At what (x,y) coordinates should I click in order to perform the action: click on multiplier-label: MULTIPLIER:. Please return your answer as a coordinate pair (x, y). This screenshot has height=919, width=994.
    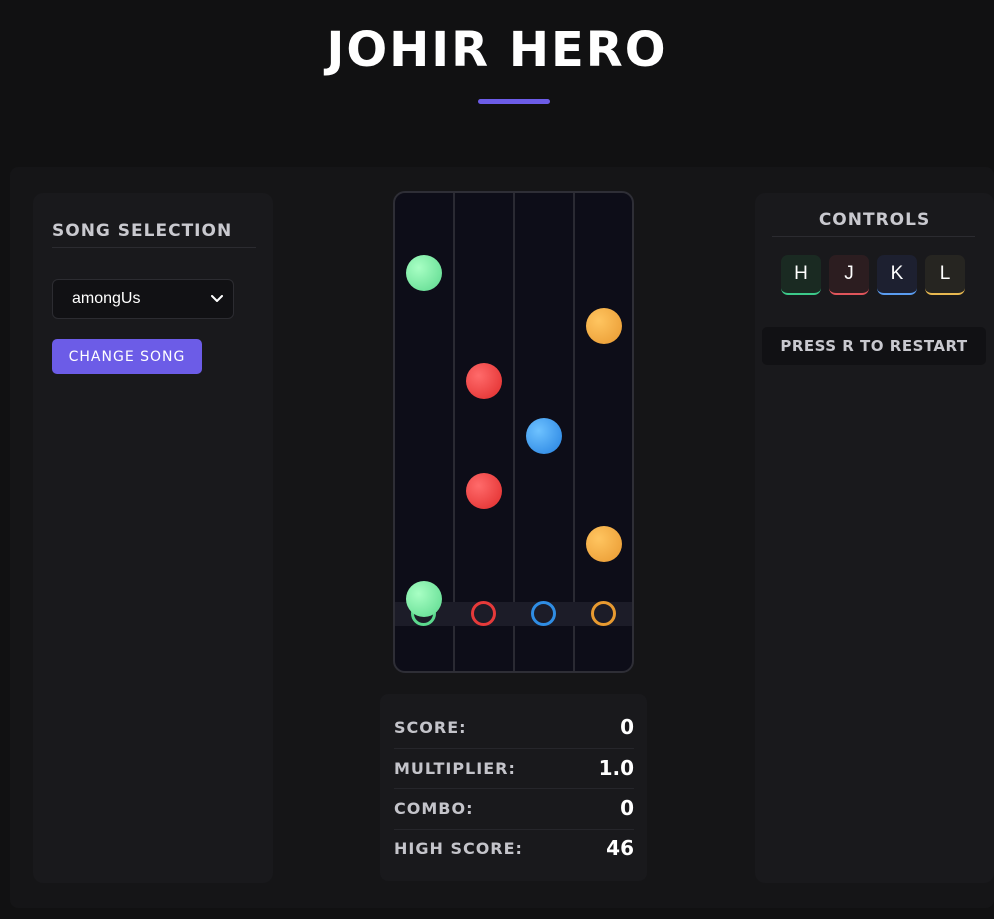
    Looking at the image, I should click on (455, 768).